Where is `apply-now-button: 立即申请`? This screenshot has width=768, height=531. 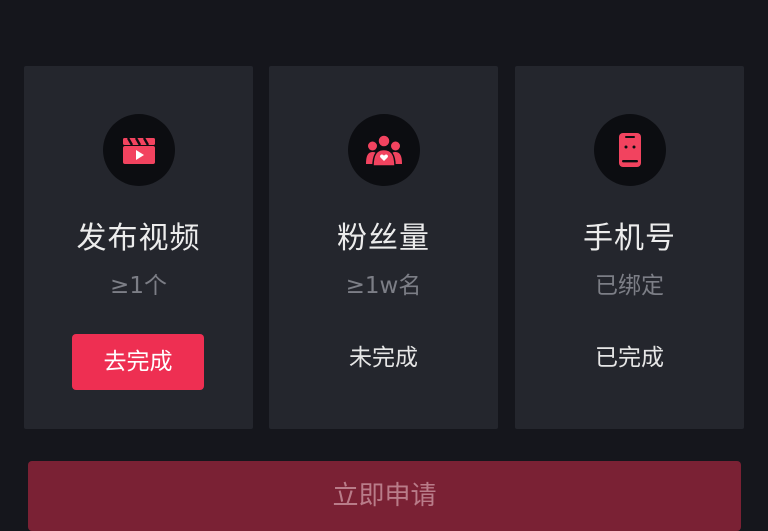 apply-now-button: 立即申请 is located at coordinates (384, 496).